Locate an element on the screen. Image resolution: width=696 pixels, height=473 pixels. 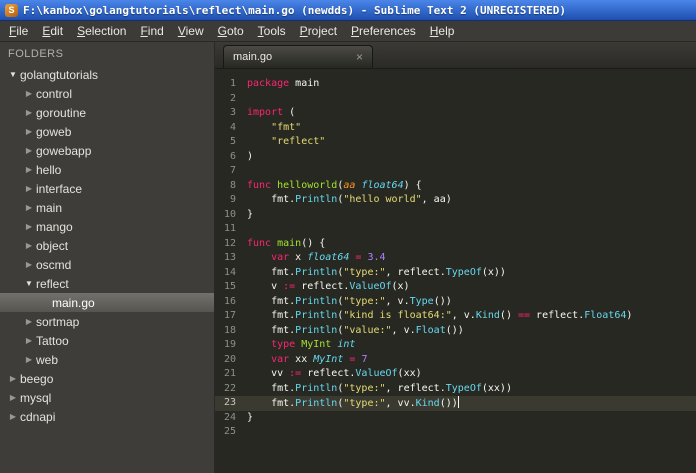
line-number: 19 is located at coordinates (229, 344).